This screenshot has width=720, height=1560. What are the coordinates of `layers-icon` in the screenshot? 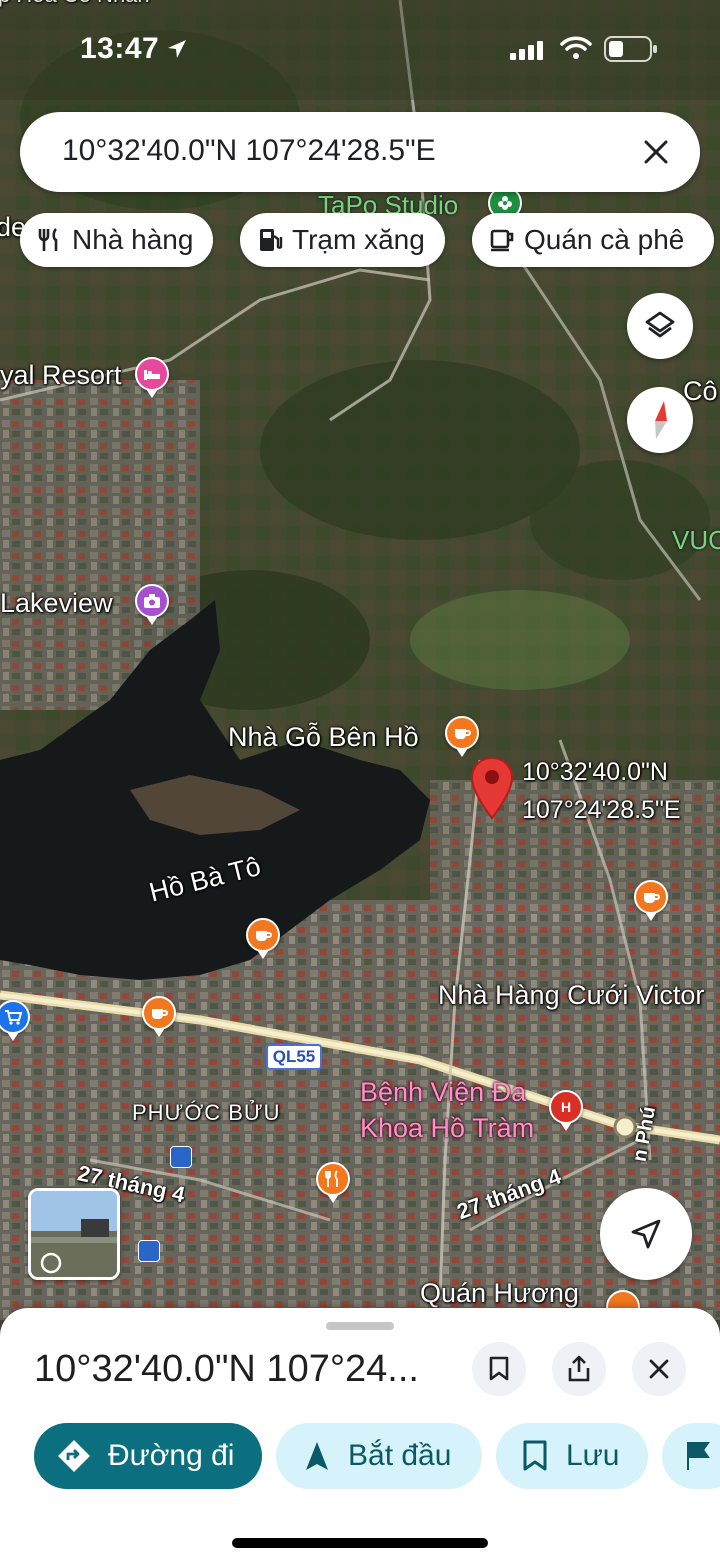 It's located at (660, 324).